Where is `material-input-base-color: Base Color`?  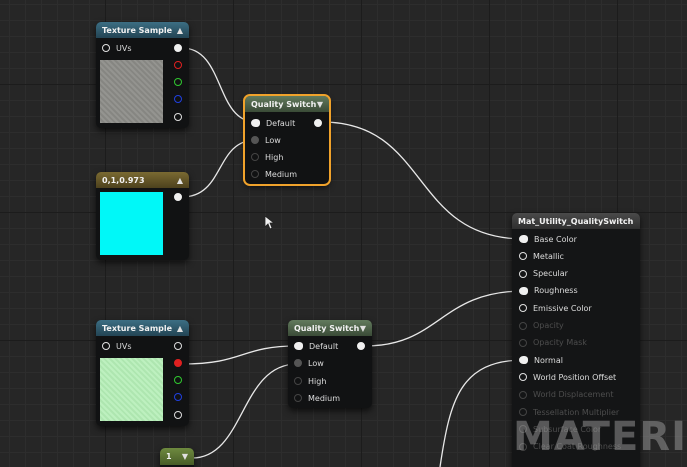
material-input-base-color: Base Color is located at coordinates (548, 239).